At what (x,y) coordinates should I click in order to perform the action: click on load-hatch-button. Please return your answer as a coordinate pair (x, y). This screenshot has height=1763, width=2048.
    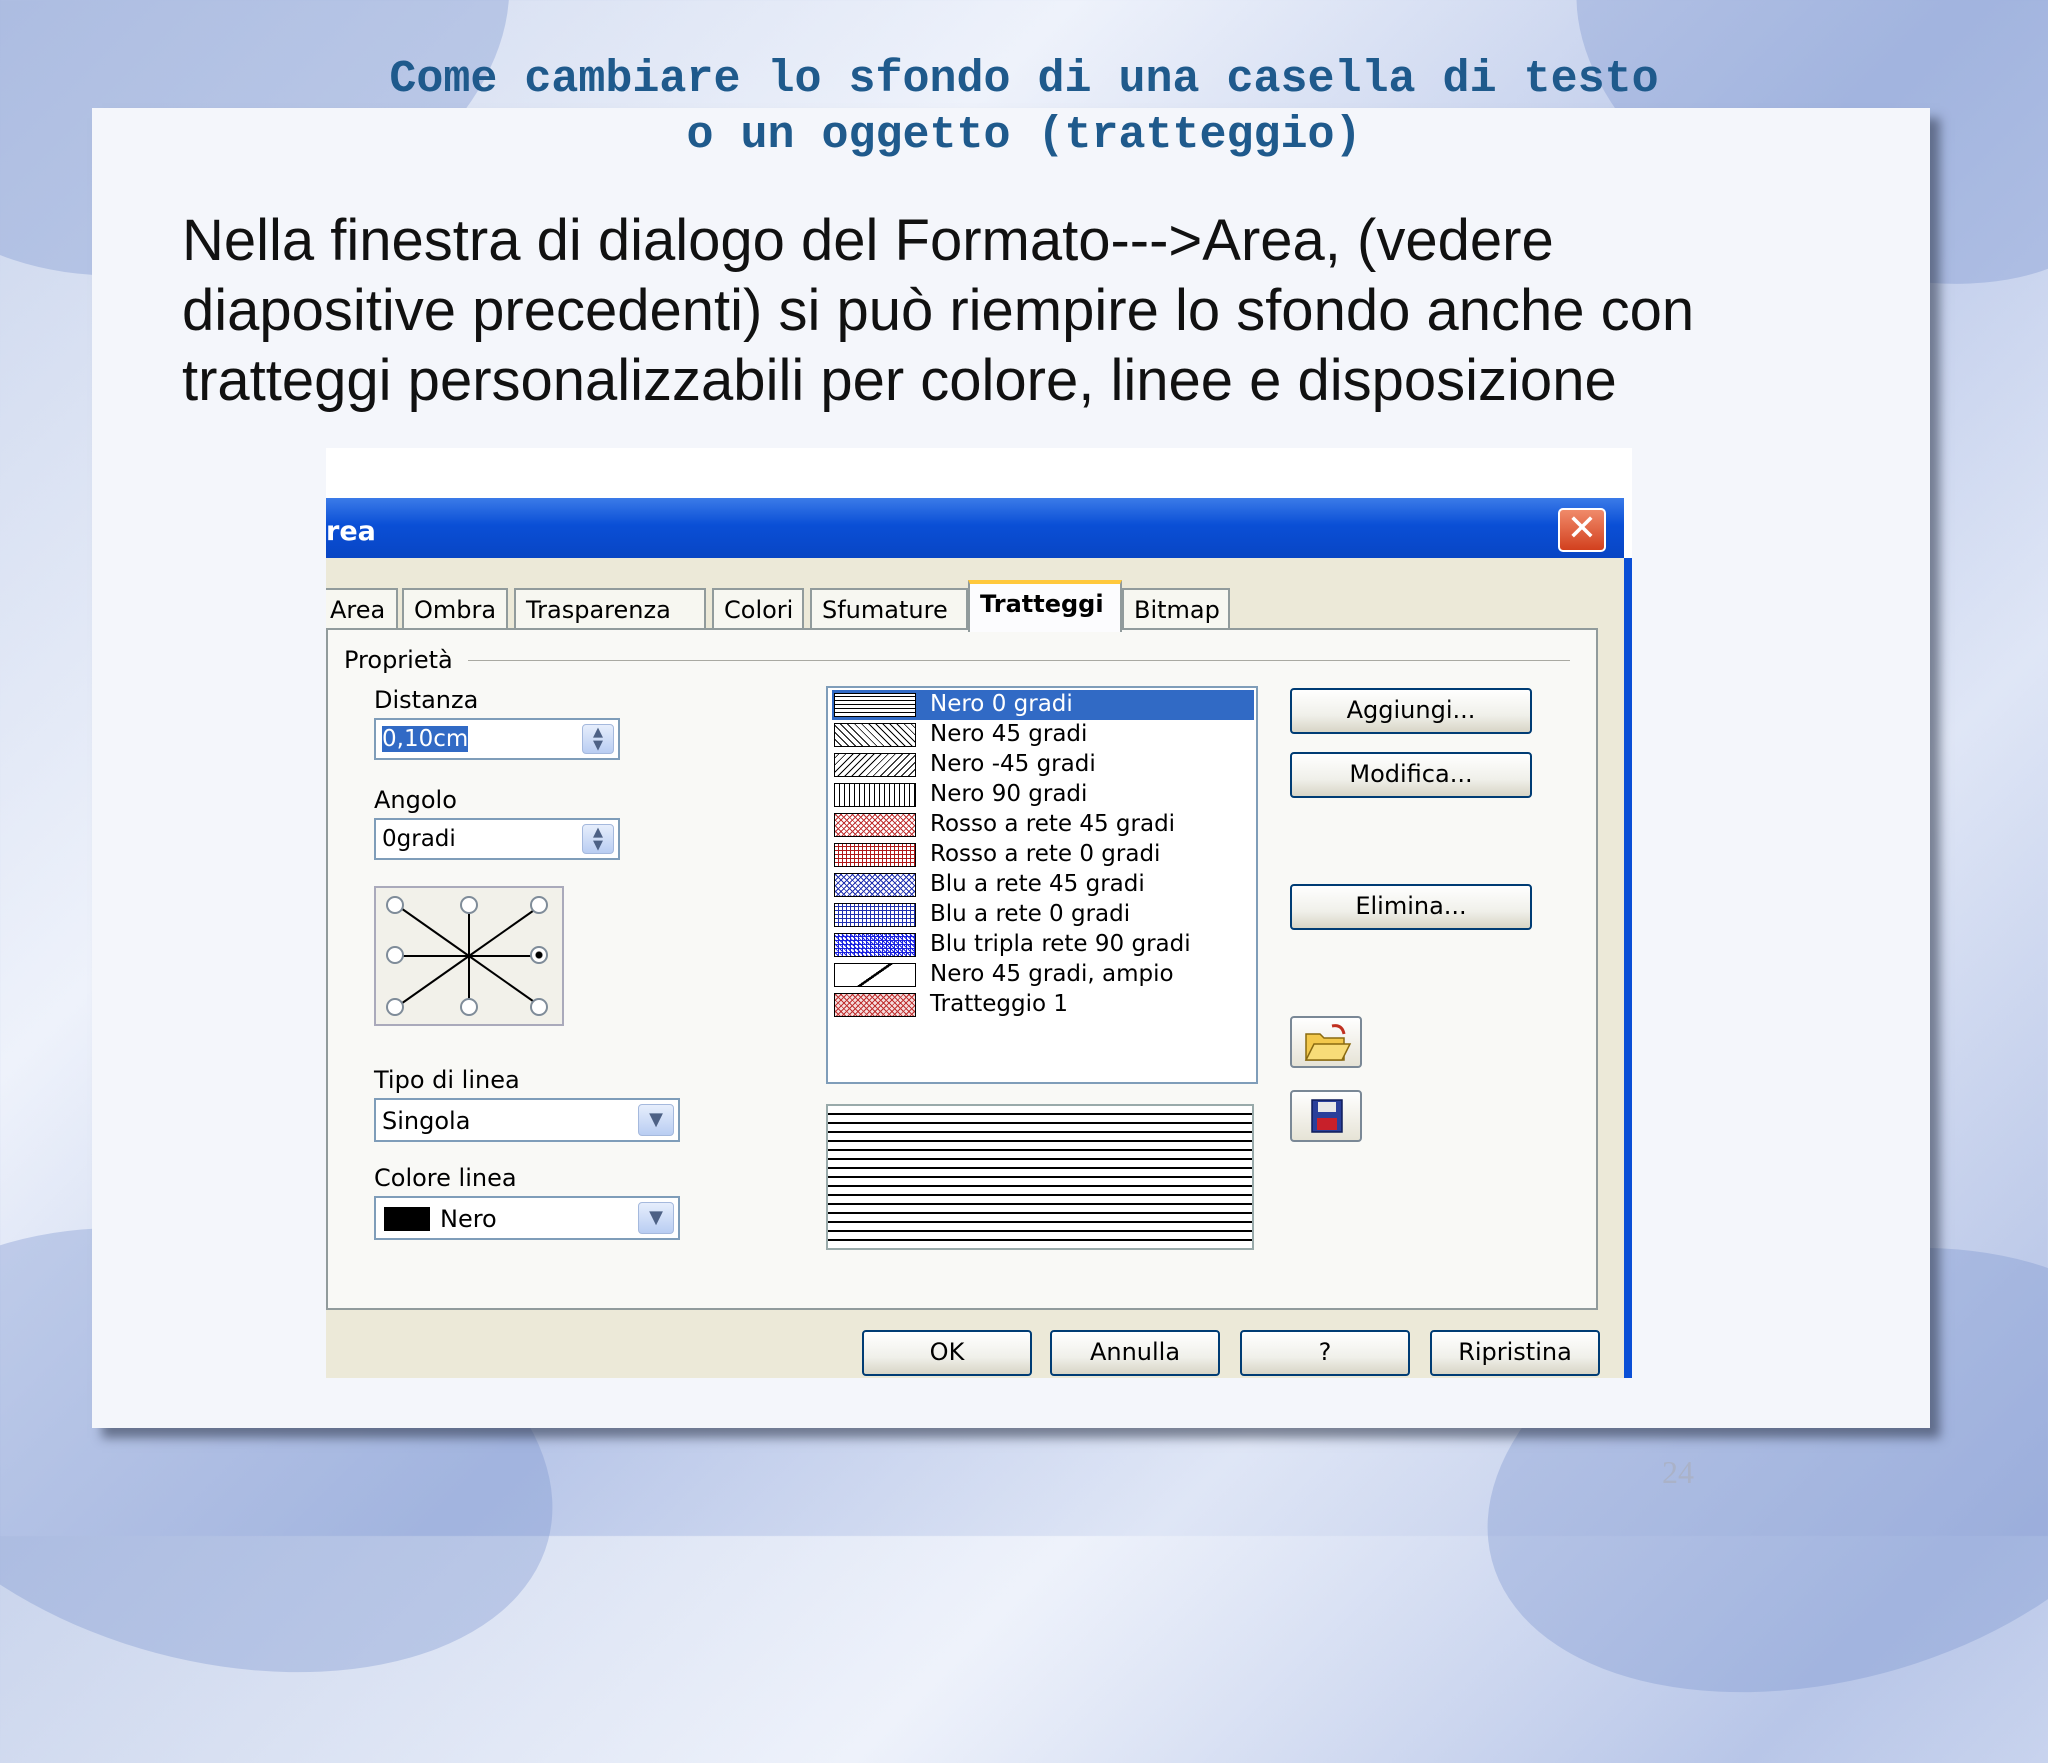
    Looking at the image, I should click on (1326, 1042).